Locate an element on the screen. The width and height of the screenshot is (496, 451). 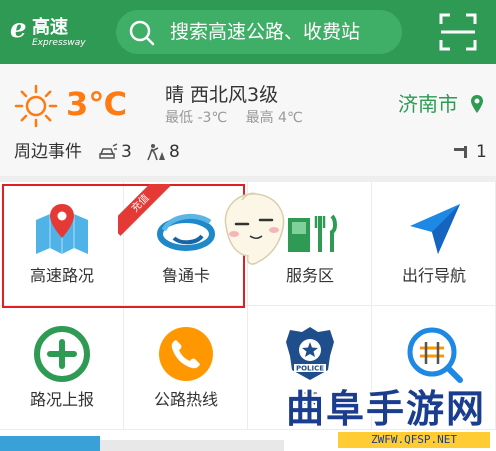
construction-icon is located at coordinates (156, 152).